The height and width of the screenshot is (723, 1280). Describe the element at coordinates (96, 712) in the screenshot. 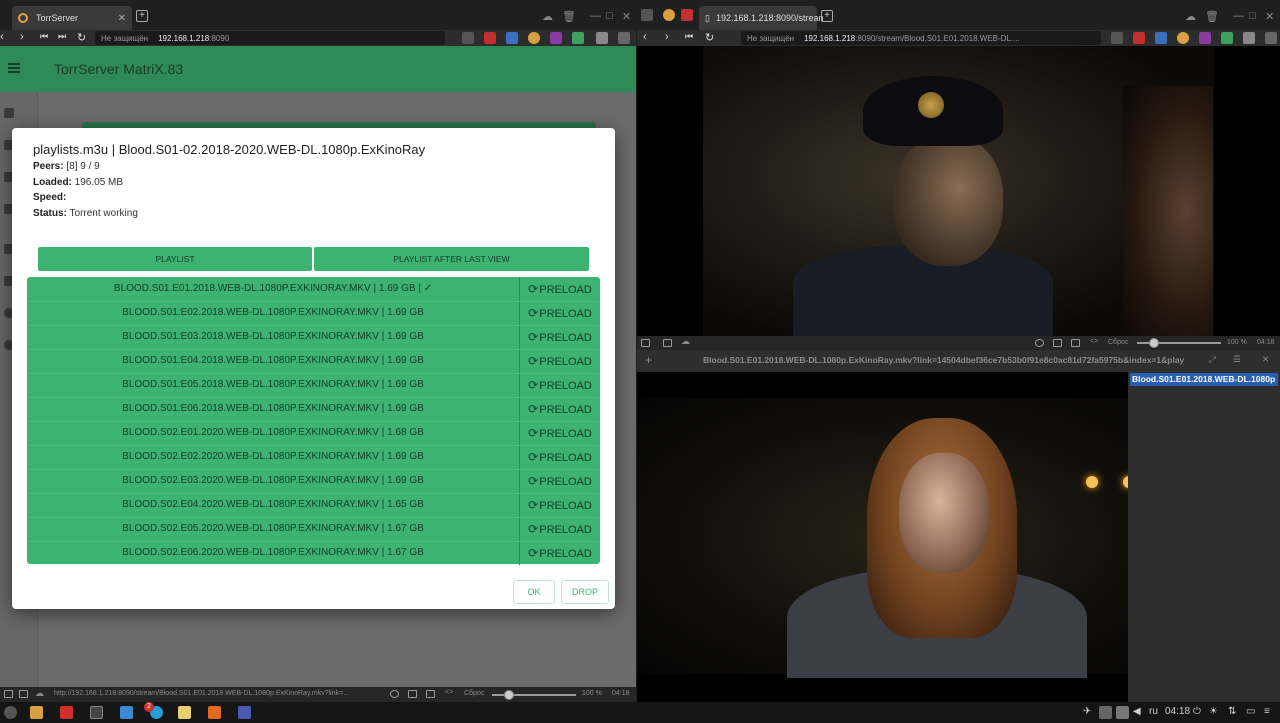

I see `terminal-icon` at that location.